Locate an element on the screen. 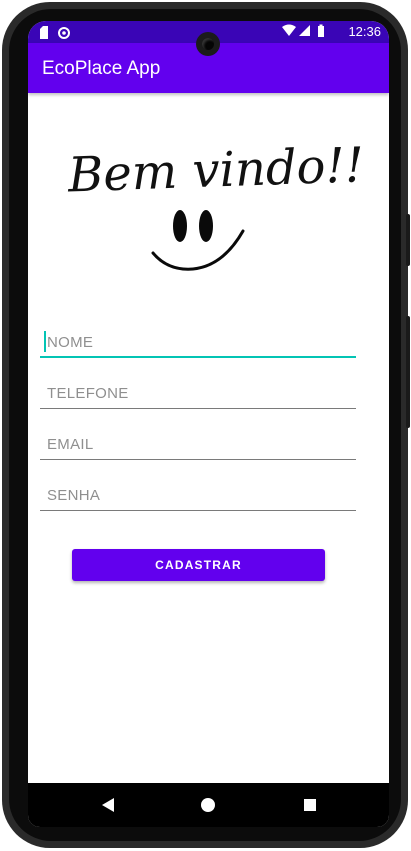 The height and width of the screenshot is (851, 411). wifi-icon is located at coordinates (288, 30).